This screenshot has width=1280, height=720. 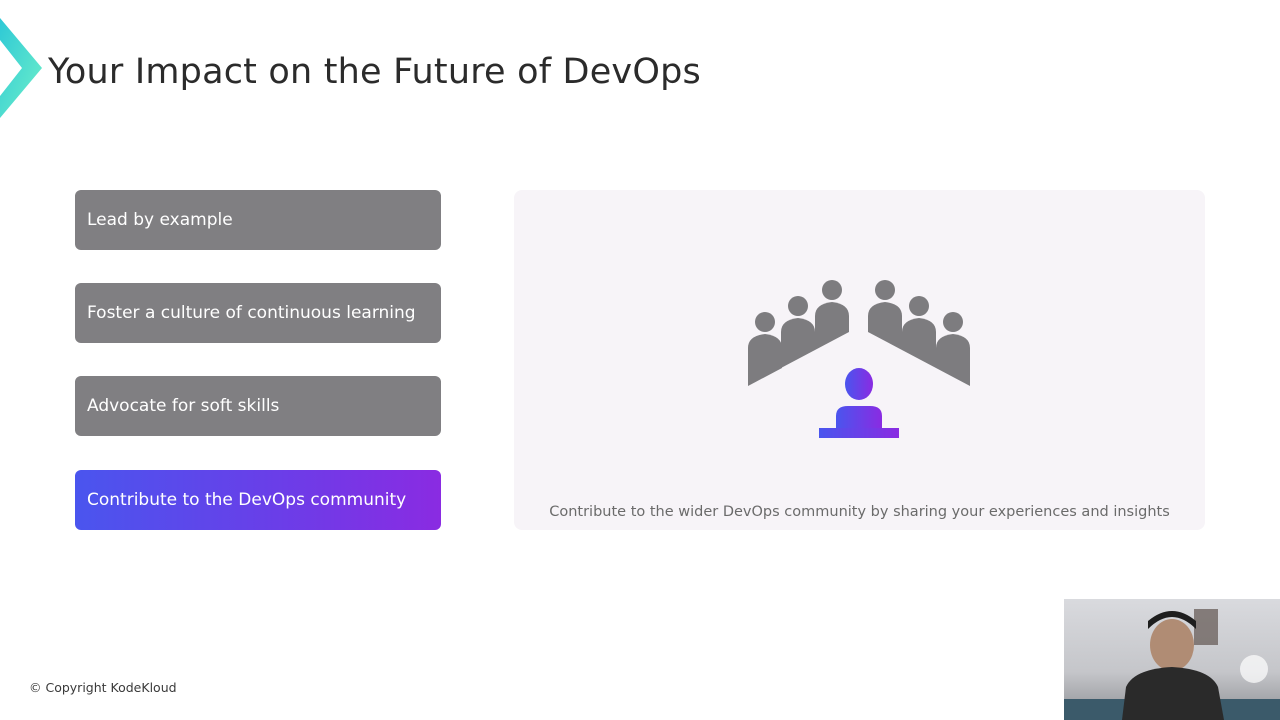 What do you see at coordinates (258, 406) in the screenshot?
I see `menu-item-soft-skills: Advocate for soft skills` at bounding box center [258, 406].